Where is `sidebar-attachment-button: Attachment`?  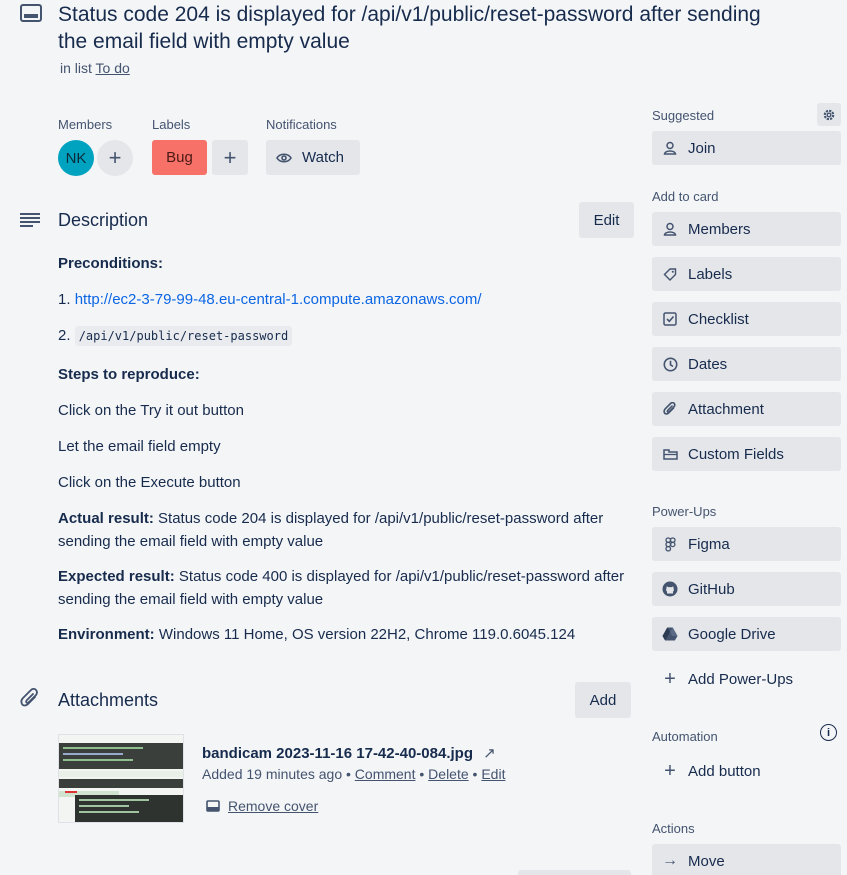
sidebar-attachment-button: Attachment is located at coordinates (746, 409).